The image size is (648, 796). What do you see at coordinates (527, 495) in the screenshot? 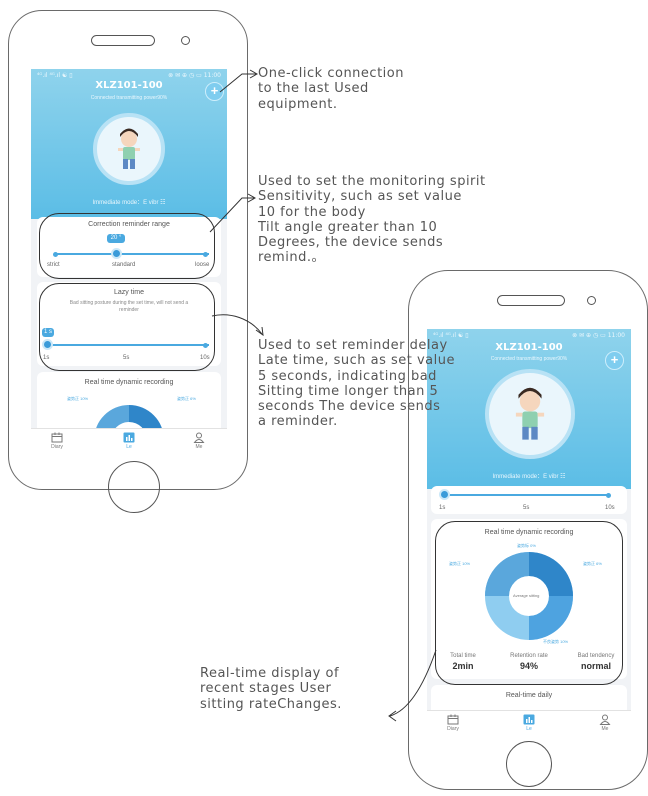
I see `lazy-slider-track` at bounding box center [527, 495].